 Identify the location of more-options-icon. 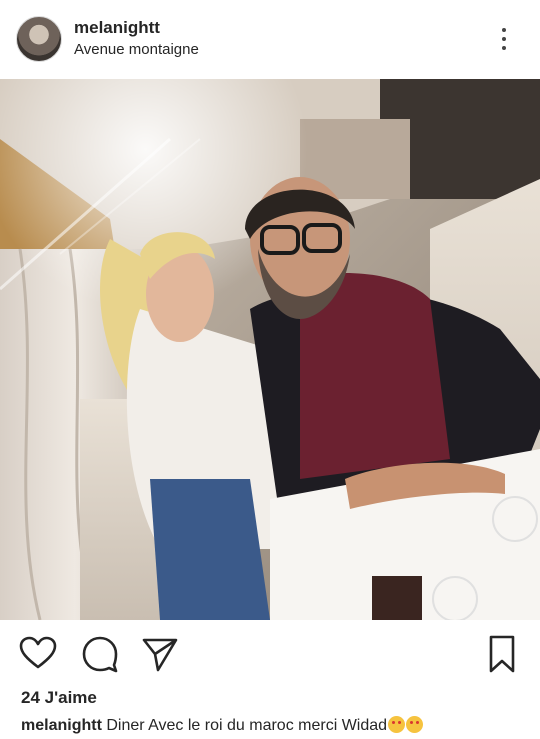
(504, 40).